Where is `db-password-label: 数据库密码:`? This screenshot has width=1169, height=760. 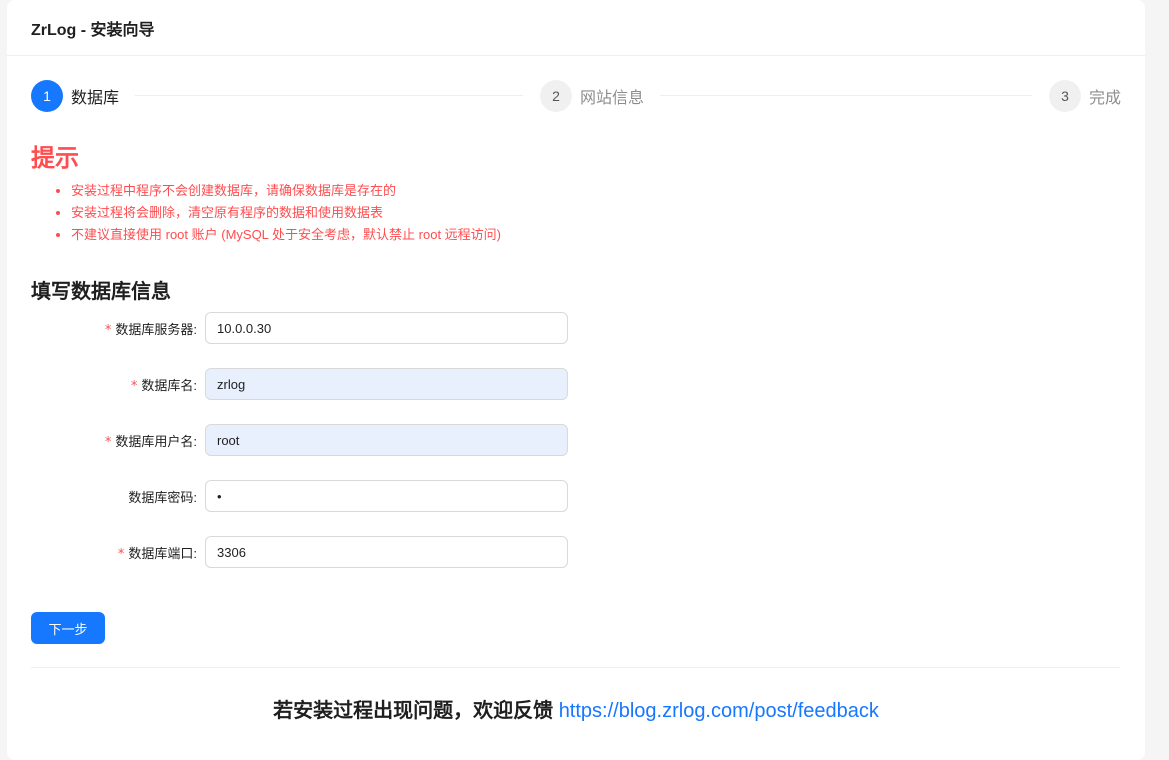
db-password-label: 数据库密码: is located at coordinates (162, 497).